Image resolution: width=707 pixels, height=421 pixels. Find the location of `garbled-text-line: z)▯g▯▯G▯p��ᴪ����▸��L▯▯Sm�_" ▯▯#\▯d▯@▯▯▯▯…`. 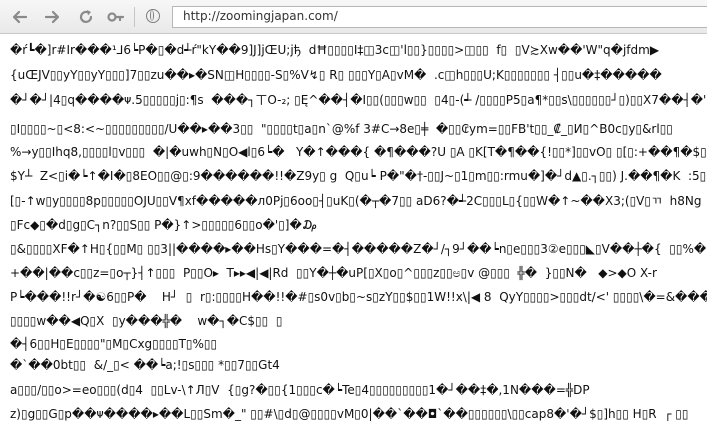

garbled-text-line: z)▯g▯▯G▯p��ᴪ����▸��L▯▯Sm�_" ▯▯#\▯d▯@▯▯▯▯… is located at coordinates (349, 414).